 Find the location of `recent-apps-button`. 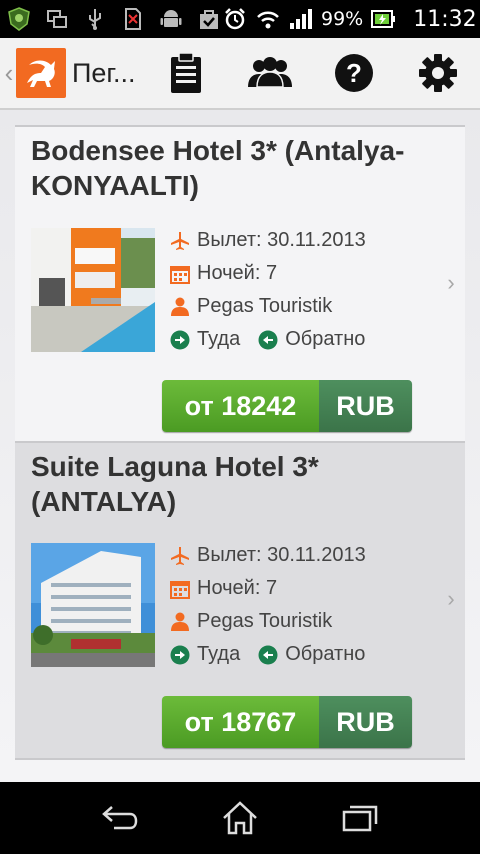

recent-apps-button is located at coordinates (360, 818).